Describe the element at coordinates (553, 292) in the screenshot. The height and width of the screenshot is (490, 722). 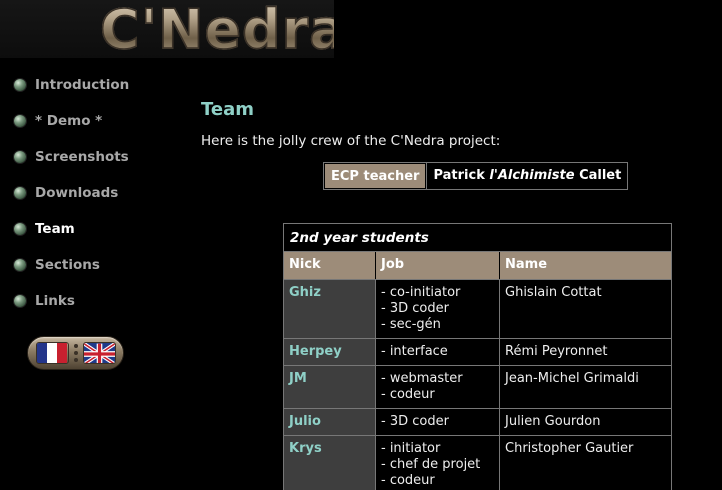
I see `name-cell: Ghislain Cottat` at that location.